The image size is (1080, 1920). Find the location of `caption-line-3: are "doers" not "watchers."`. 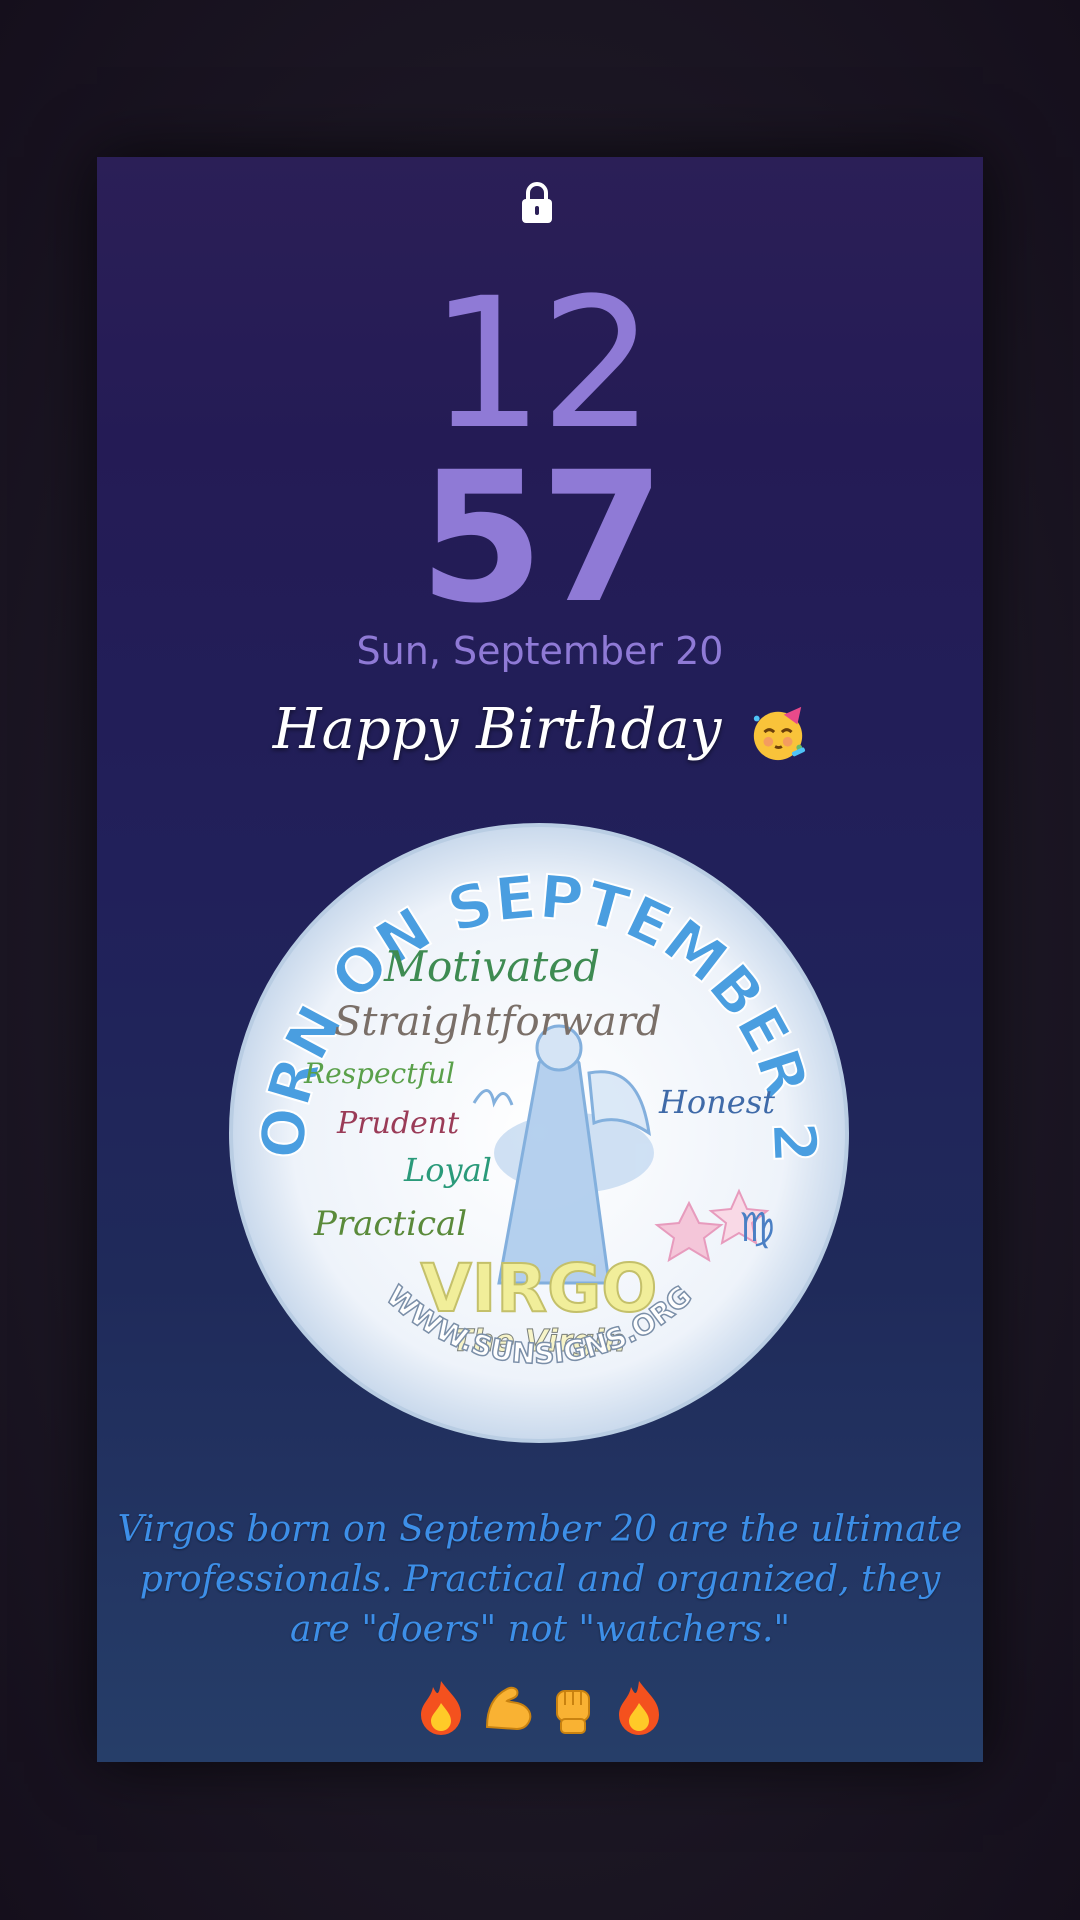

caption-line-3: are "doers" not "watchers." is located at coordinates (540, 1629).